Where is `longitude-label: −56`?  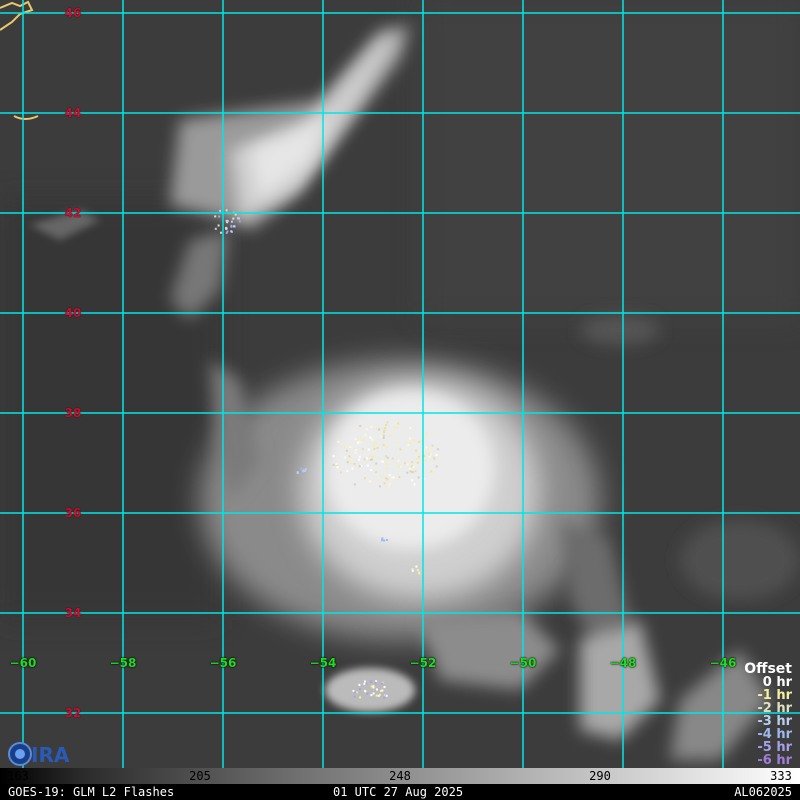
longitude-label: −56 is located at coordinates (223, 663).